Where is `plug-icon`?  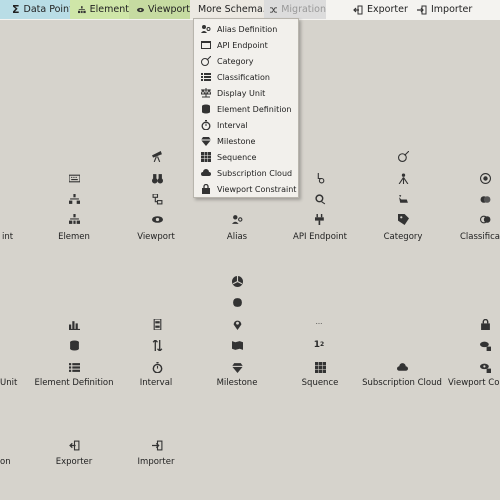
plug-icon is located at coordinates (320, 219).